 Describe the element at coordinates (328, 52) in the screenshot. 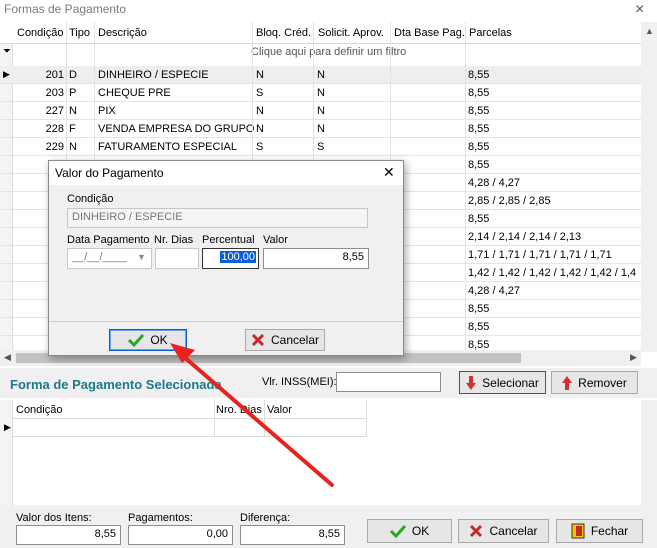

I see `filter-hint: Clique aqui para definir um filtro` at that location.